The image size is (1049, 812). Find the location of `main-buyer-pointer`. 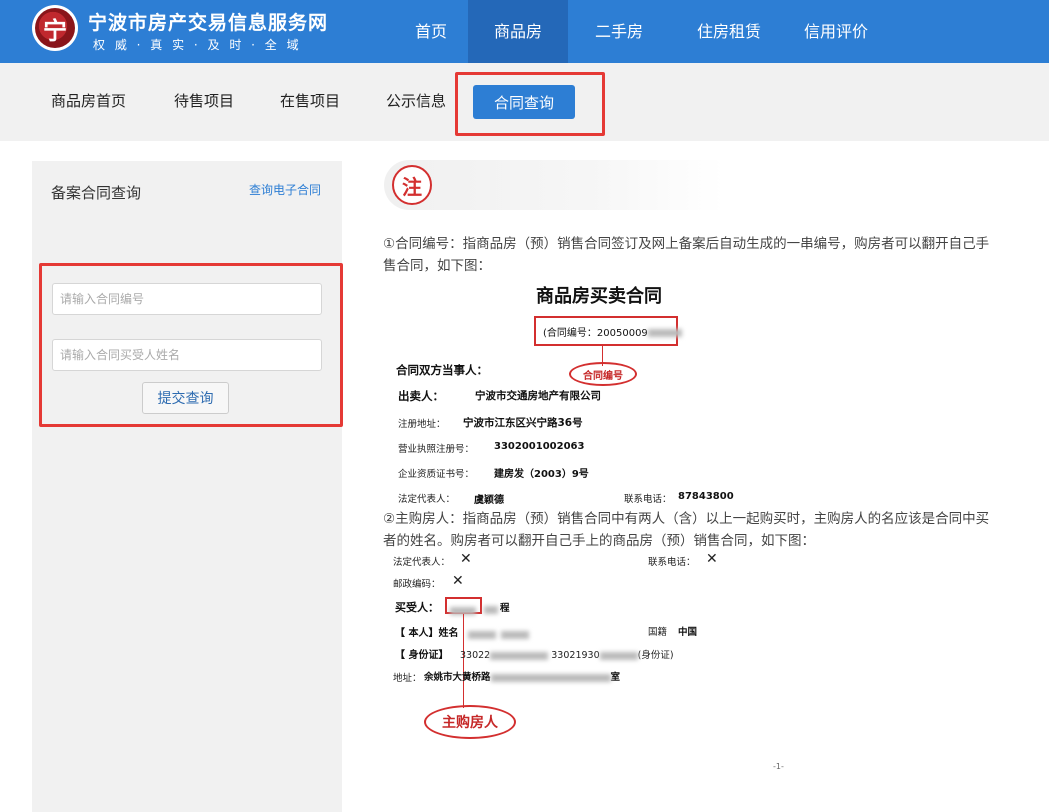

main-buyer-pointer is located at coordinates (463, 661).